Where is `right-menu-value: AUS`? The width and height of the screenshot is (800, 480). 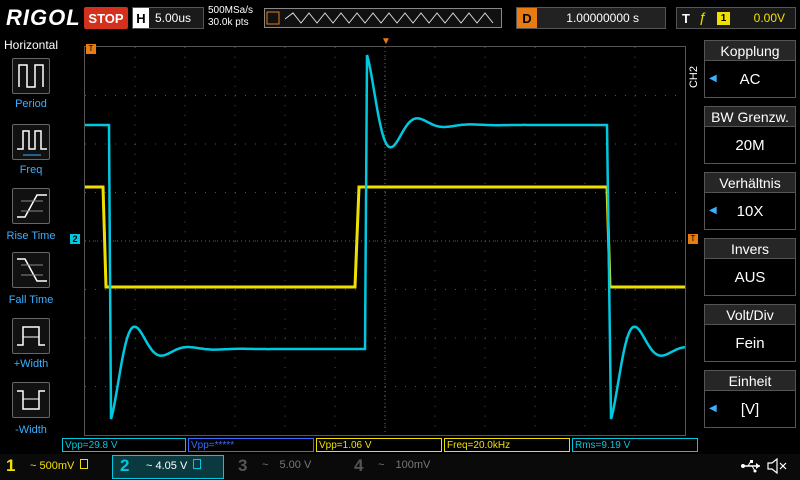 right-menu-value: AUS is located at coordinates (750, 277).